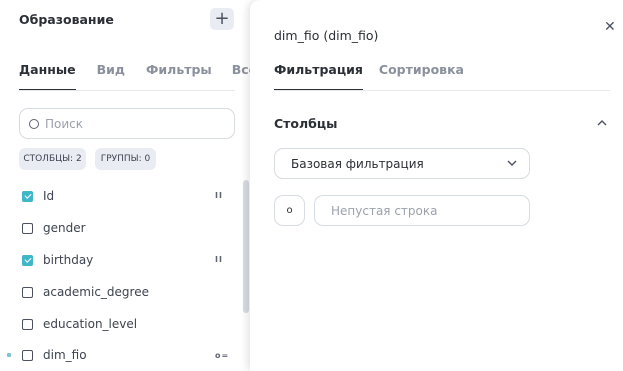  Describe the element at coordinates (318, 76) in the screenshot. I see `tab-filtering: Фильтрация` at that location.